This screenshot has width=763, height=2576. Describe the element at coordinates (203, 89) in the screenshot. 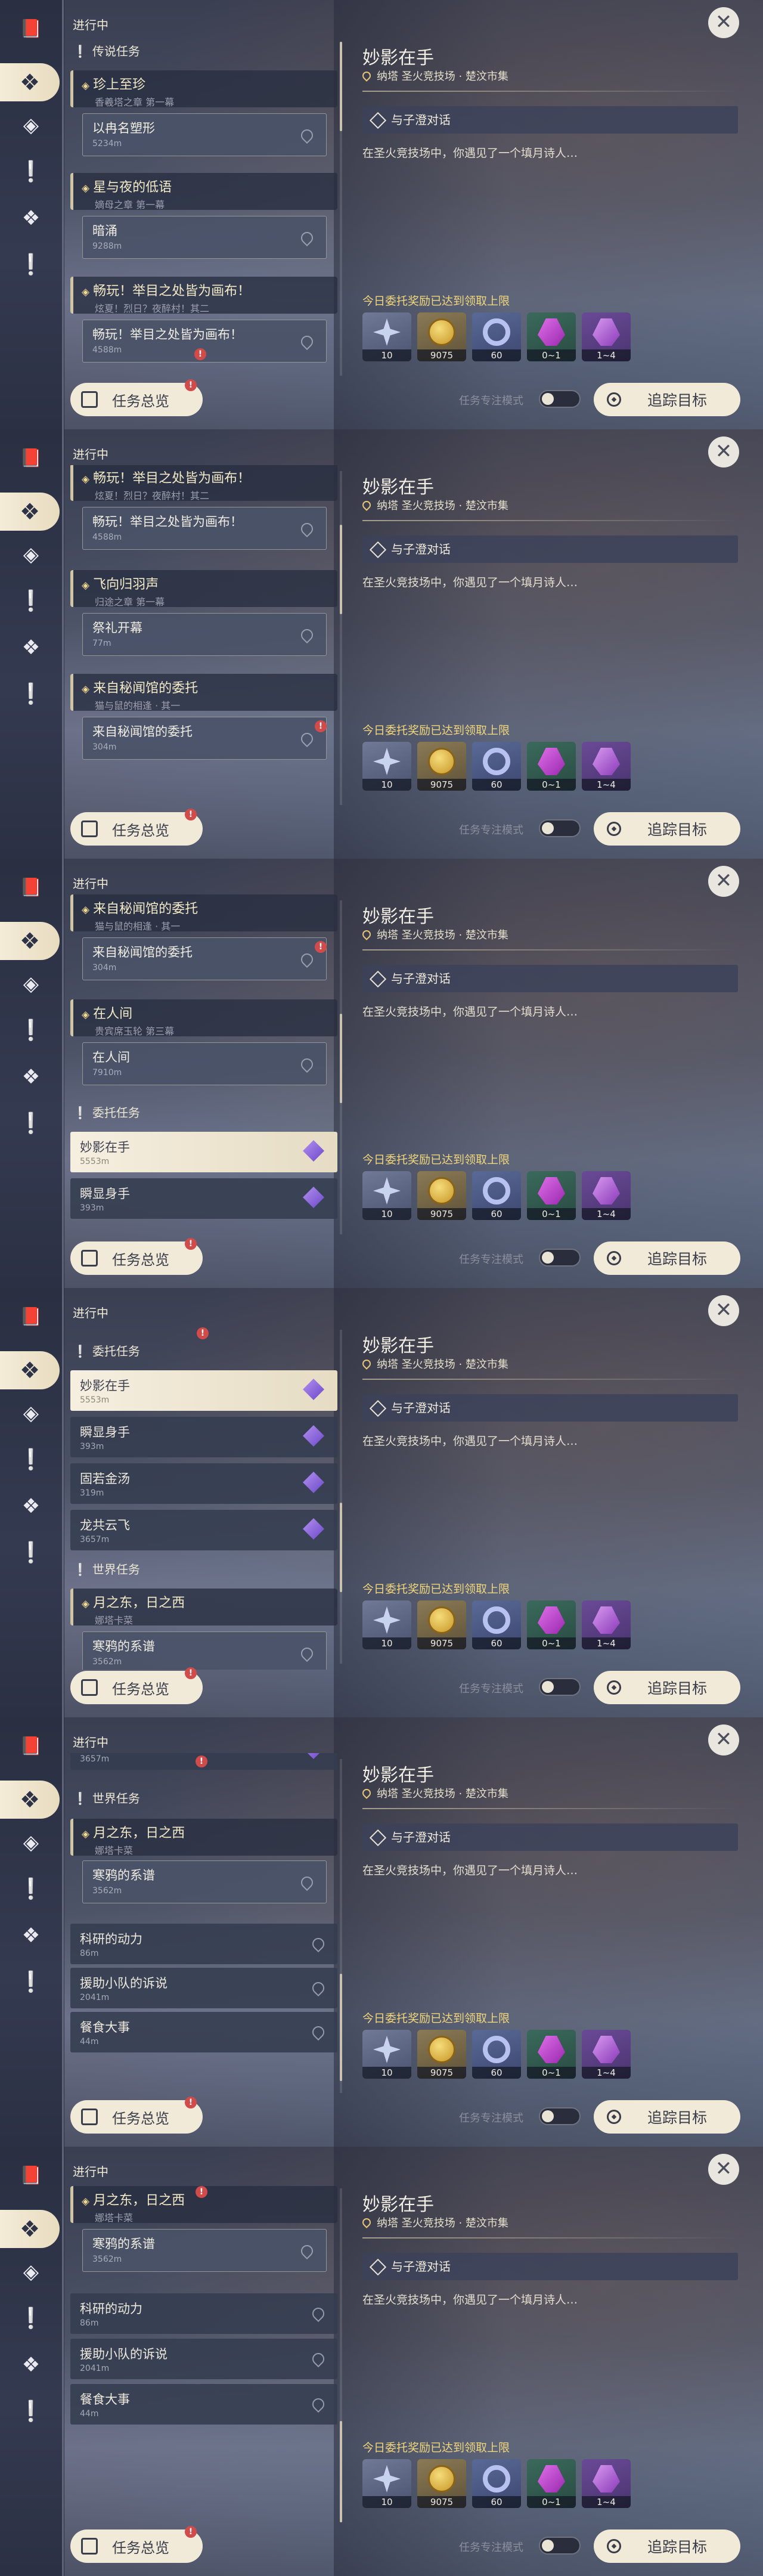

I see `quest-header: ◈ 珍上至珍 香羲塔之章 第一幕` at that location.